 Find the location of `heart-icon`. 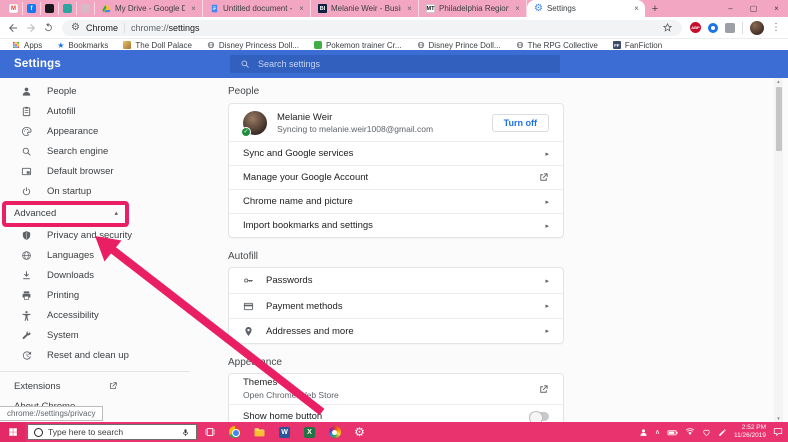

heart-icon is located at coordinates (706, 432).